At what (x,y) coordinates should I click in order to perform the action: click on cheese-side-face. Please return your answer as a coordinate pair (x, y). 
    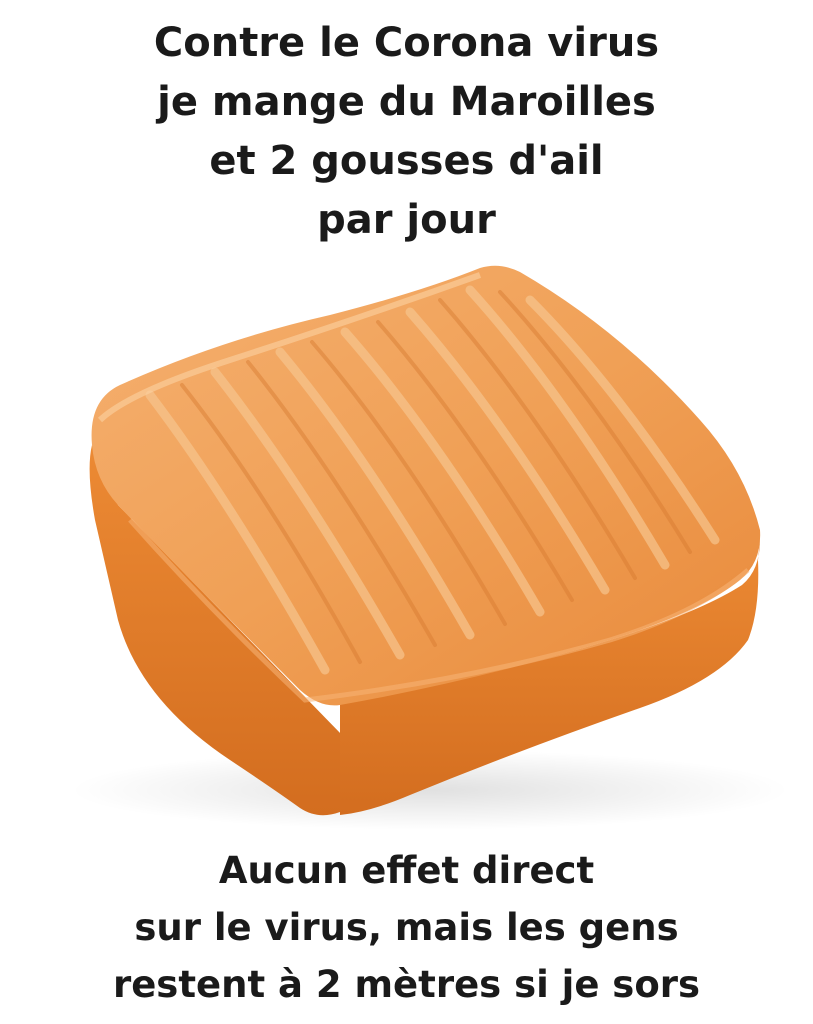
    Looking at the image, I should click on (550, 677).